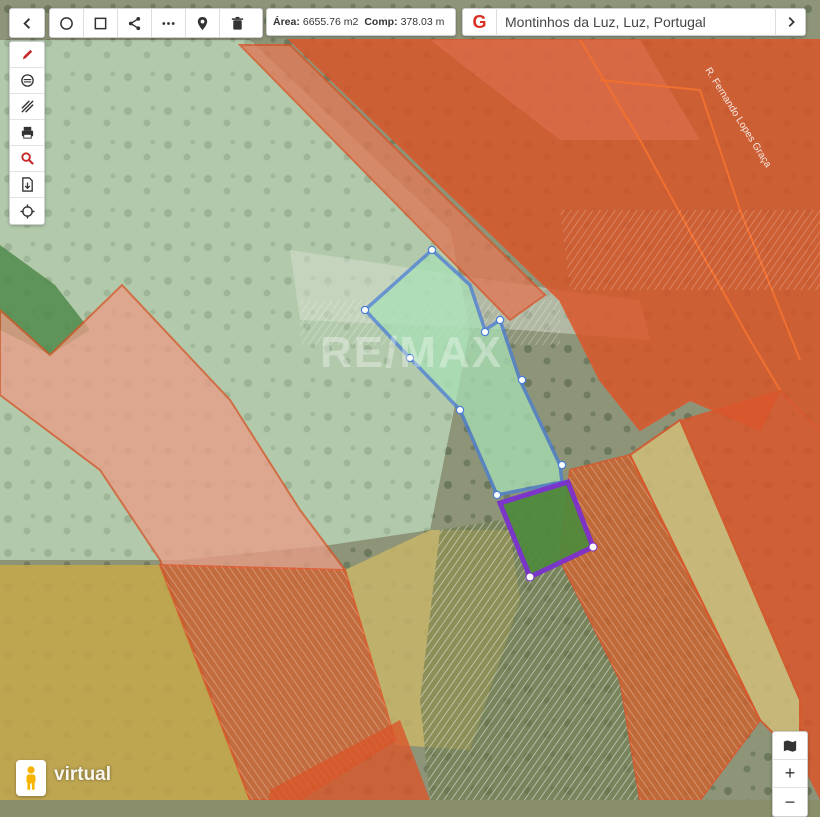 This screenshot has width=820, height=817. I want to click on trash-icon, so click(237, 23).